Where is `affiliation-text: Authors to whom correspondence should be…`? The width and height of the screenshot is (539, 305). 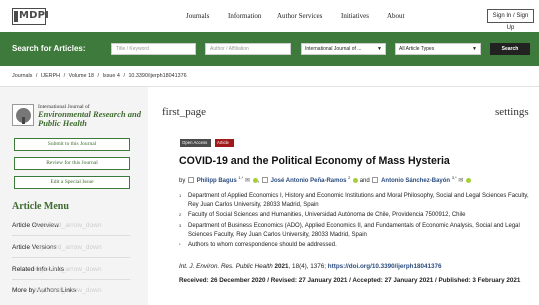 affiliation-text: Authors to whom correspondence should be… is located at coordinates (262, 245).